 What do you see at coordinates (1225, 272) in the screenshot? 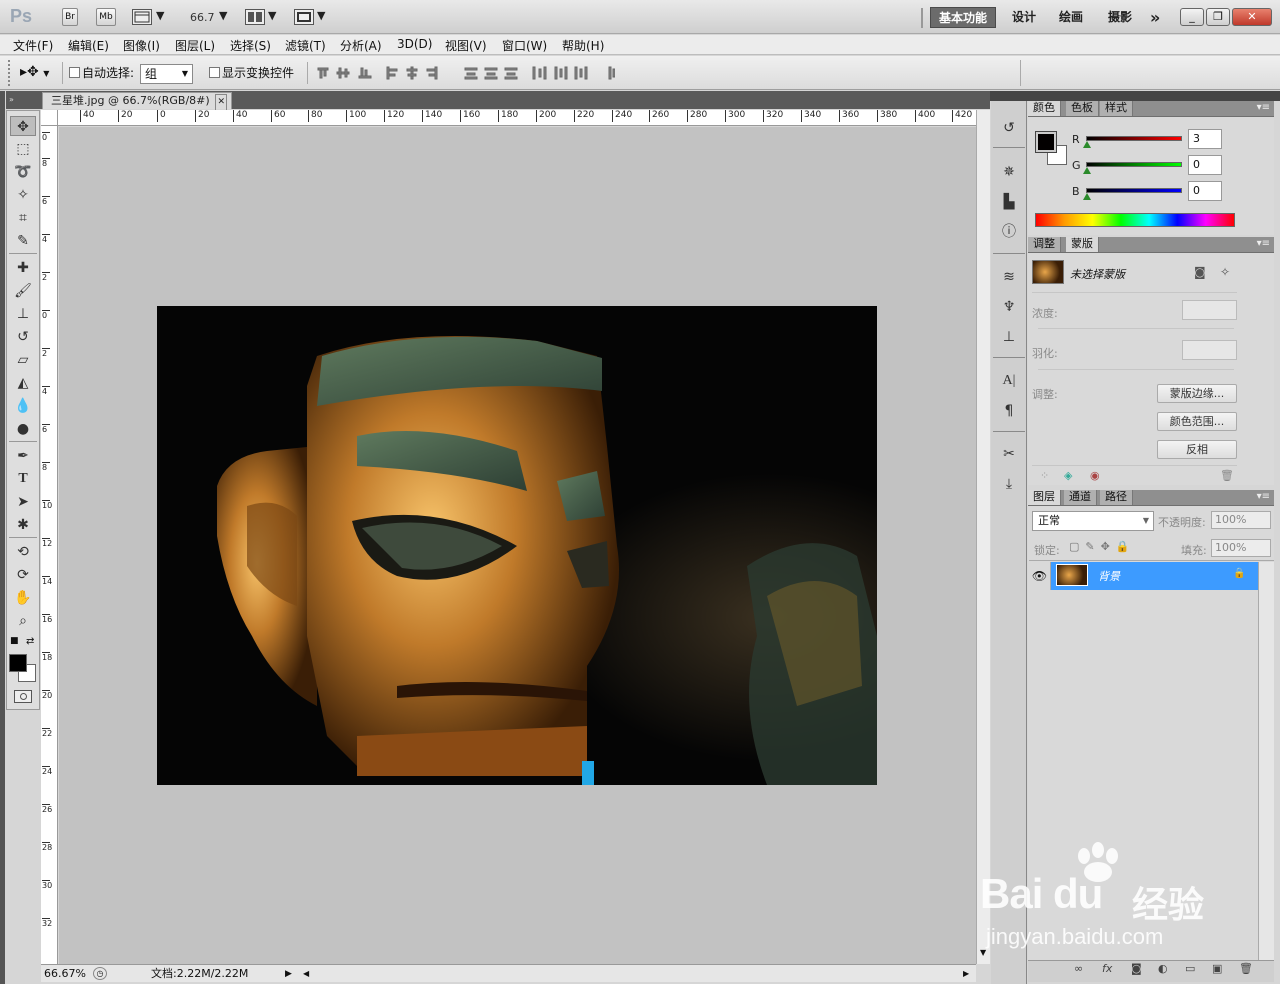
I see `vector-mask-icon: ✧` at bounding box center [1225, 272].